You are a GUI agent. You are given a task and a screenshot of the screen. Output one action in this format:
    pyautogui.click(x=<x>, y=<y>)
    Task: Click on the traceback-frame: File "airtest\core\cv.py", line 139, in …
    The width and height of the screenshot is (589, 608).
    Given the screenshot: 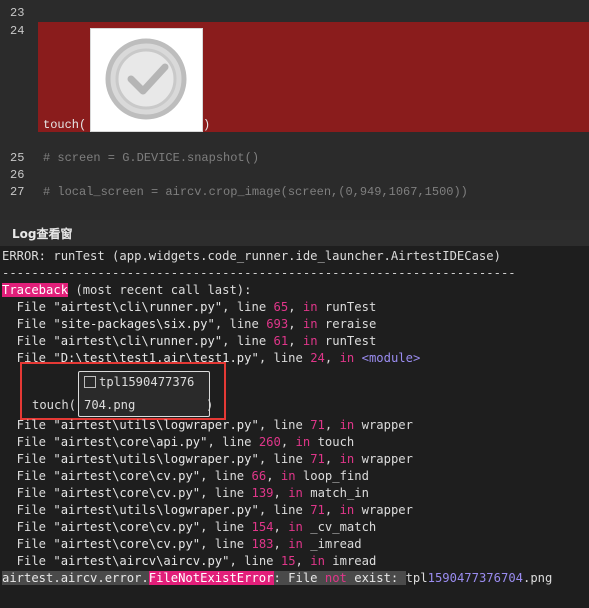 What is the action you would take?
    pyautogui.click(x=185, y=493)
    